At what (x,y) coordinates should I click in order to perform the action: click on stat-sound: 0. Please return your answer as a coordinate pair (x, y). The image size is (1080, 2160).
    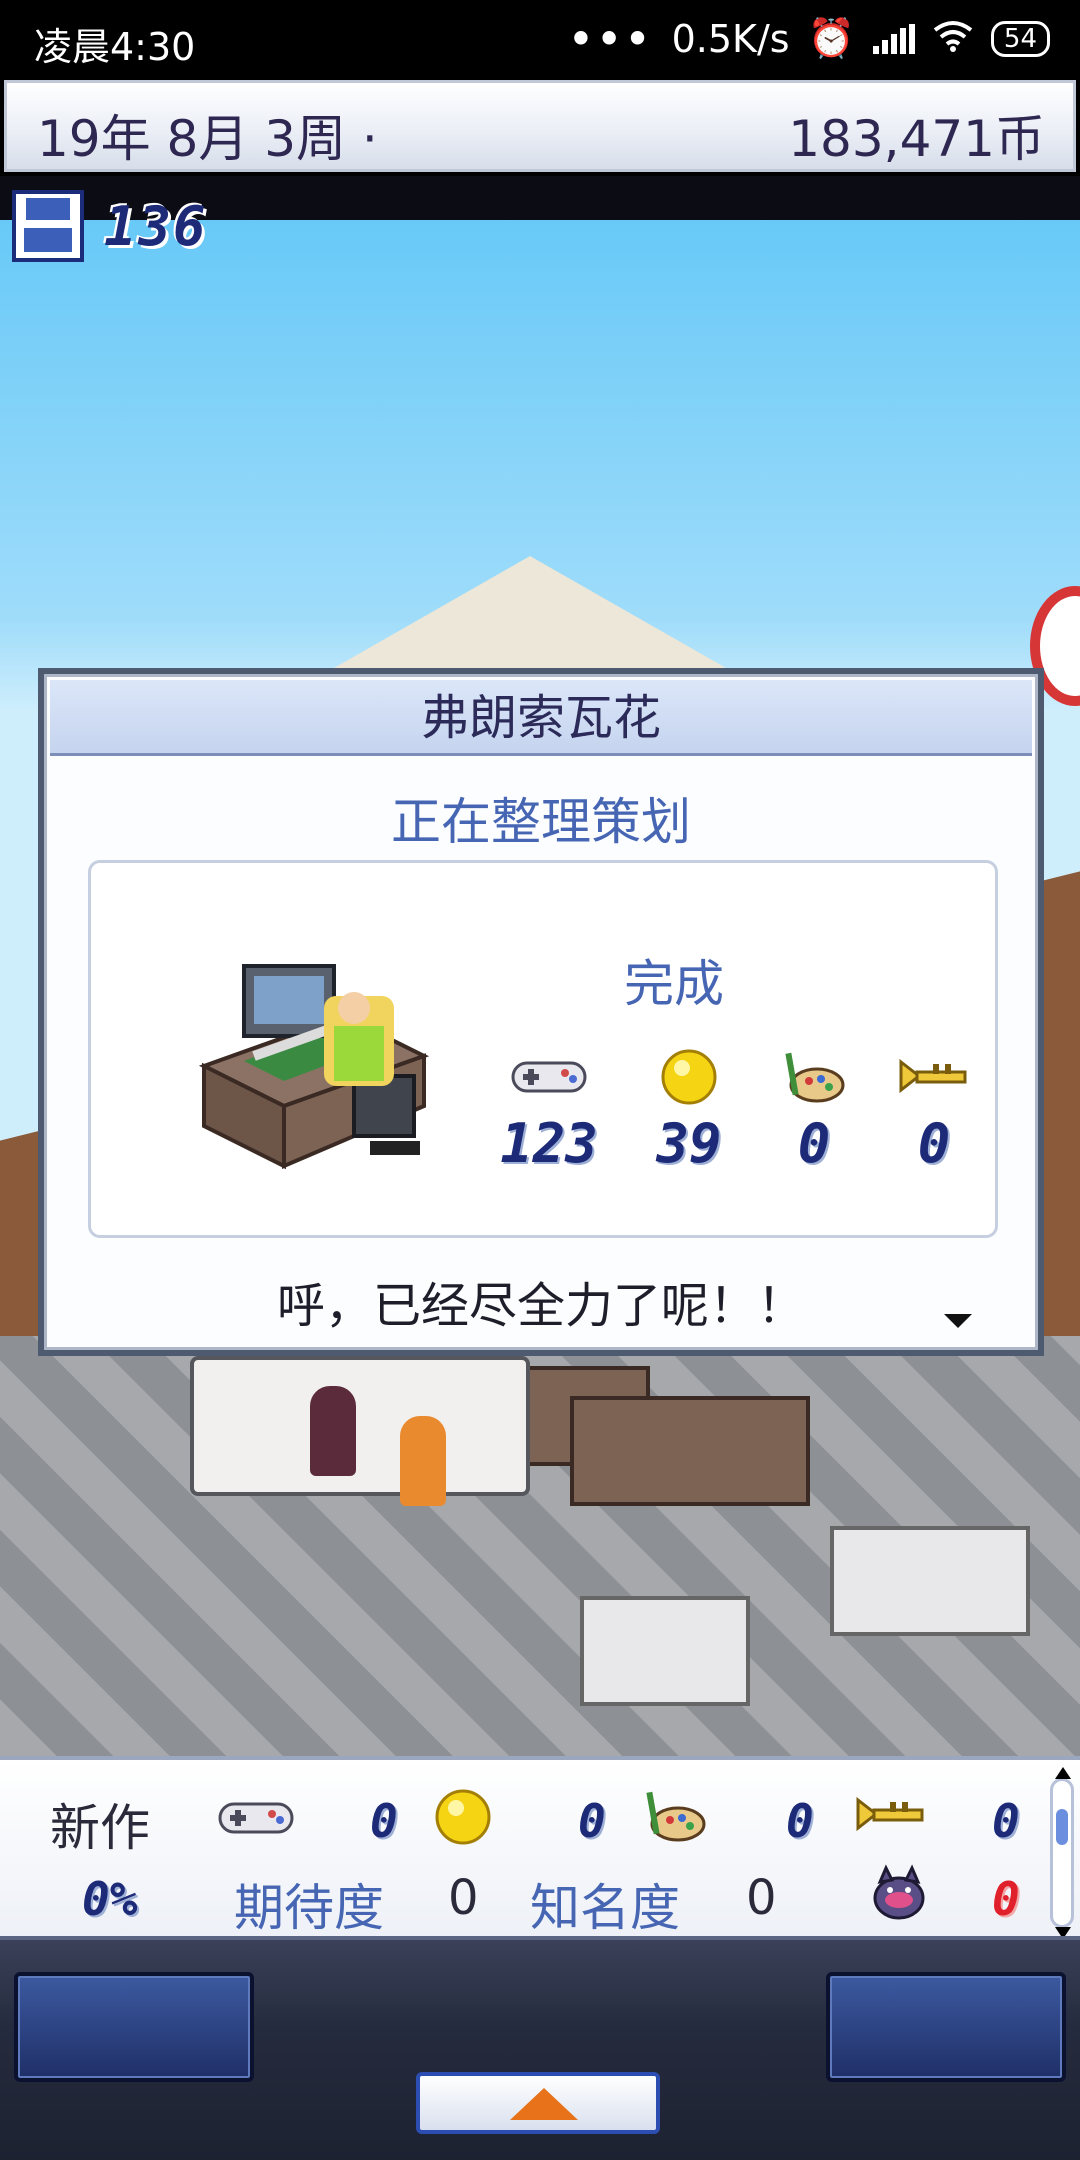
    Looking at the image, I should click on (934, 1108).